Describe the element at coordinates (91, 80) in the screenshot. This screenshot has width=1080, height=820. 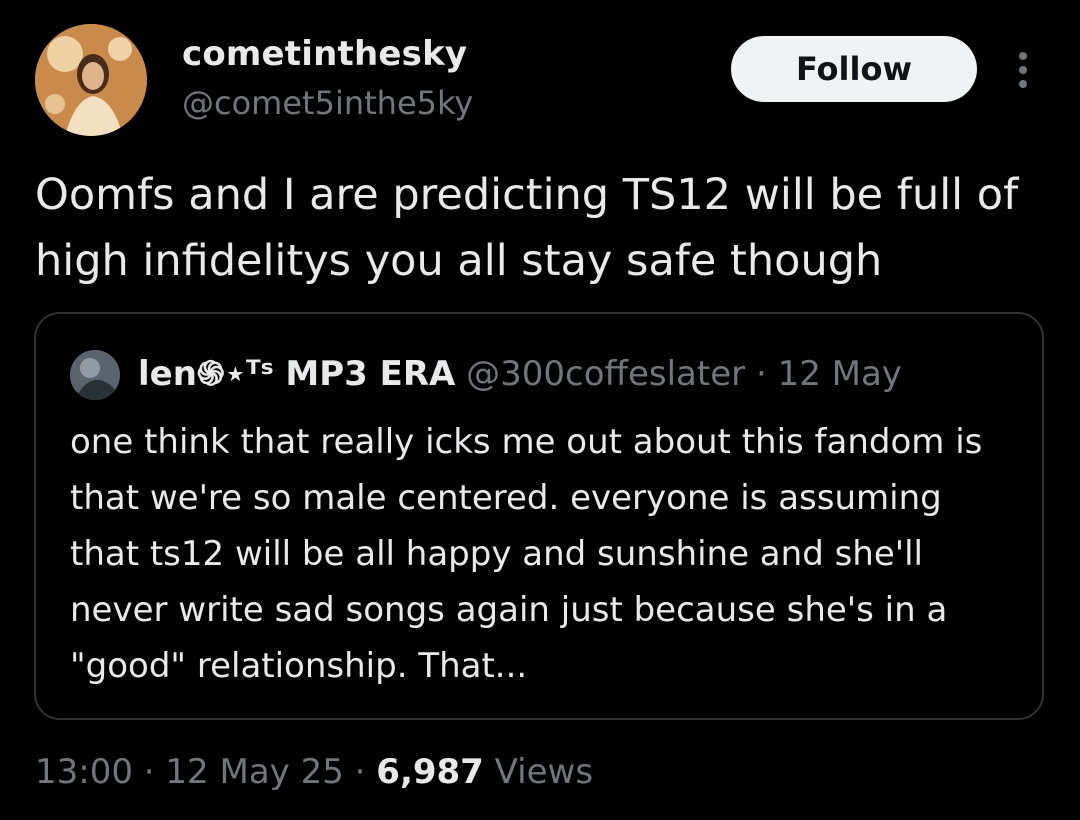
I see `author-avatar` at that location.